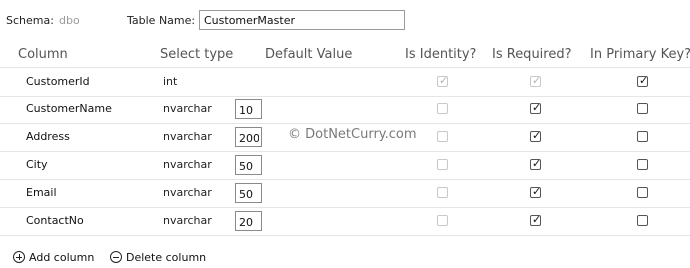 The width and height of the screenshot is (690, 268). What do you see at coordinates (62, 257) in the screenshot?
I see `add-column-label: Add column` at bounding box center [62, 257].